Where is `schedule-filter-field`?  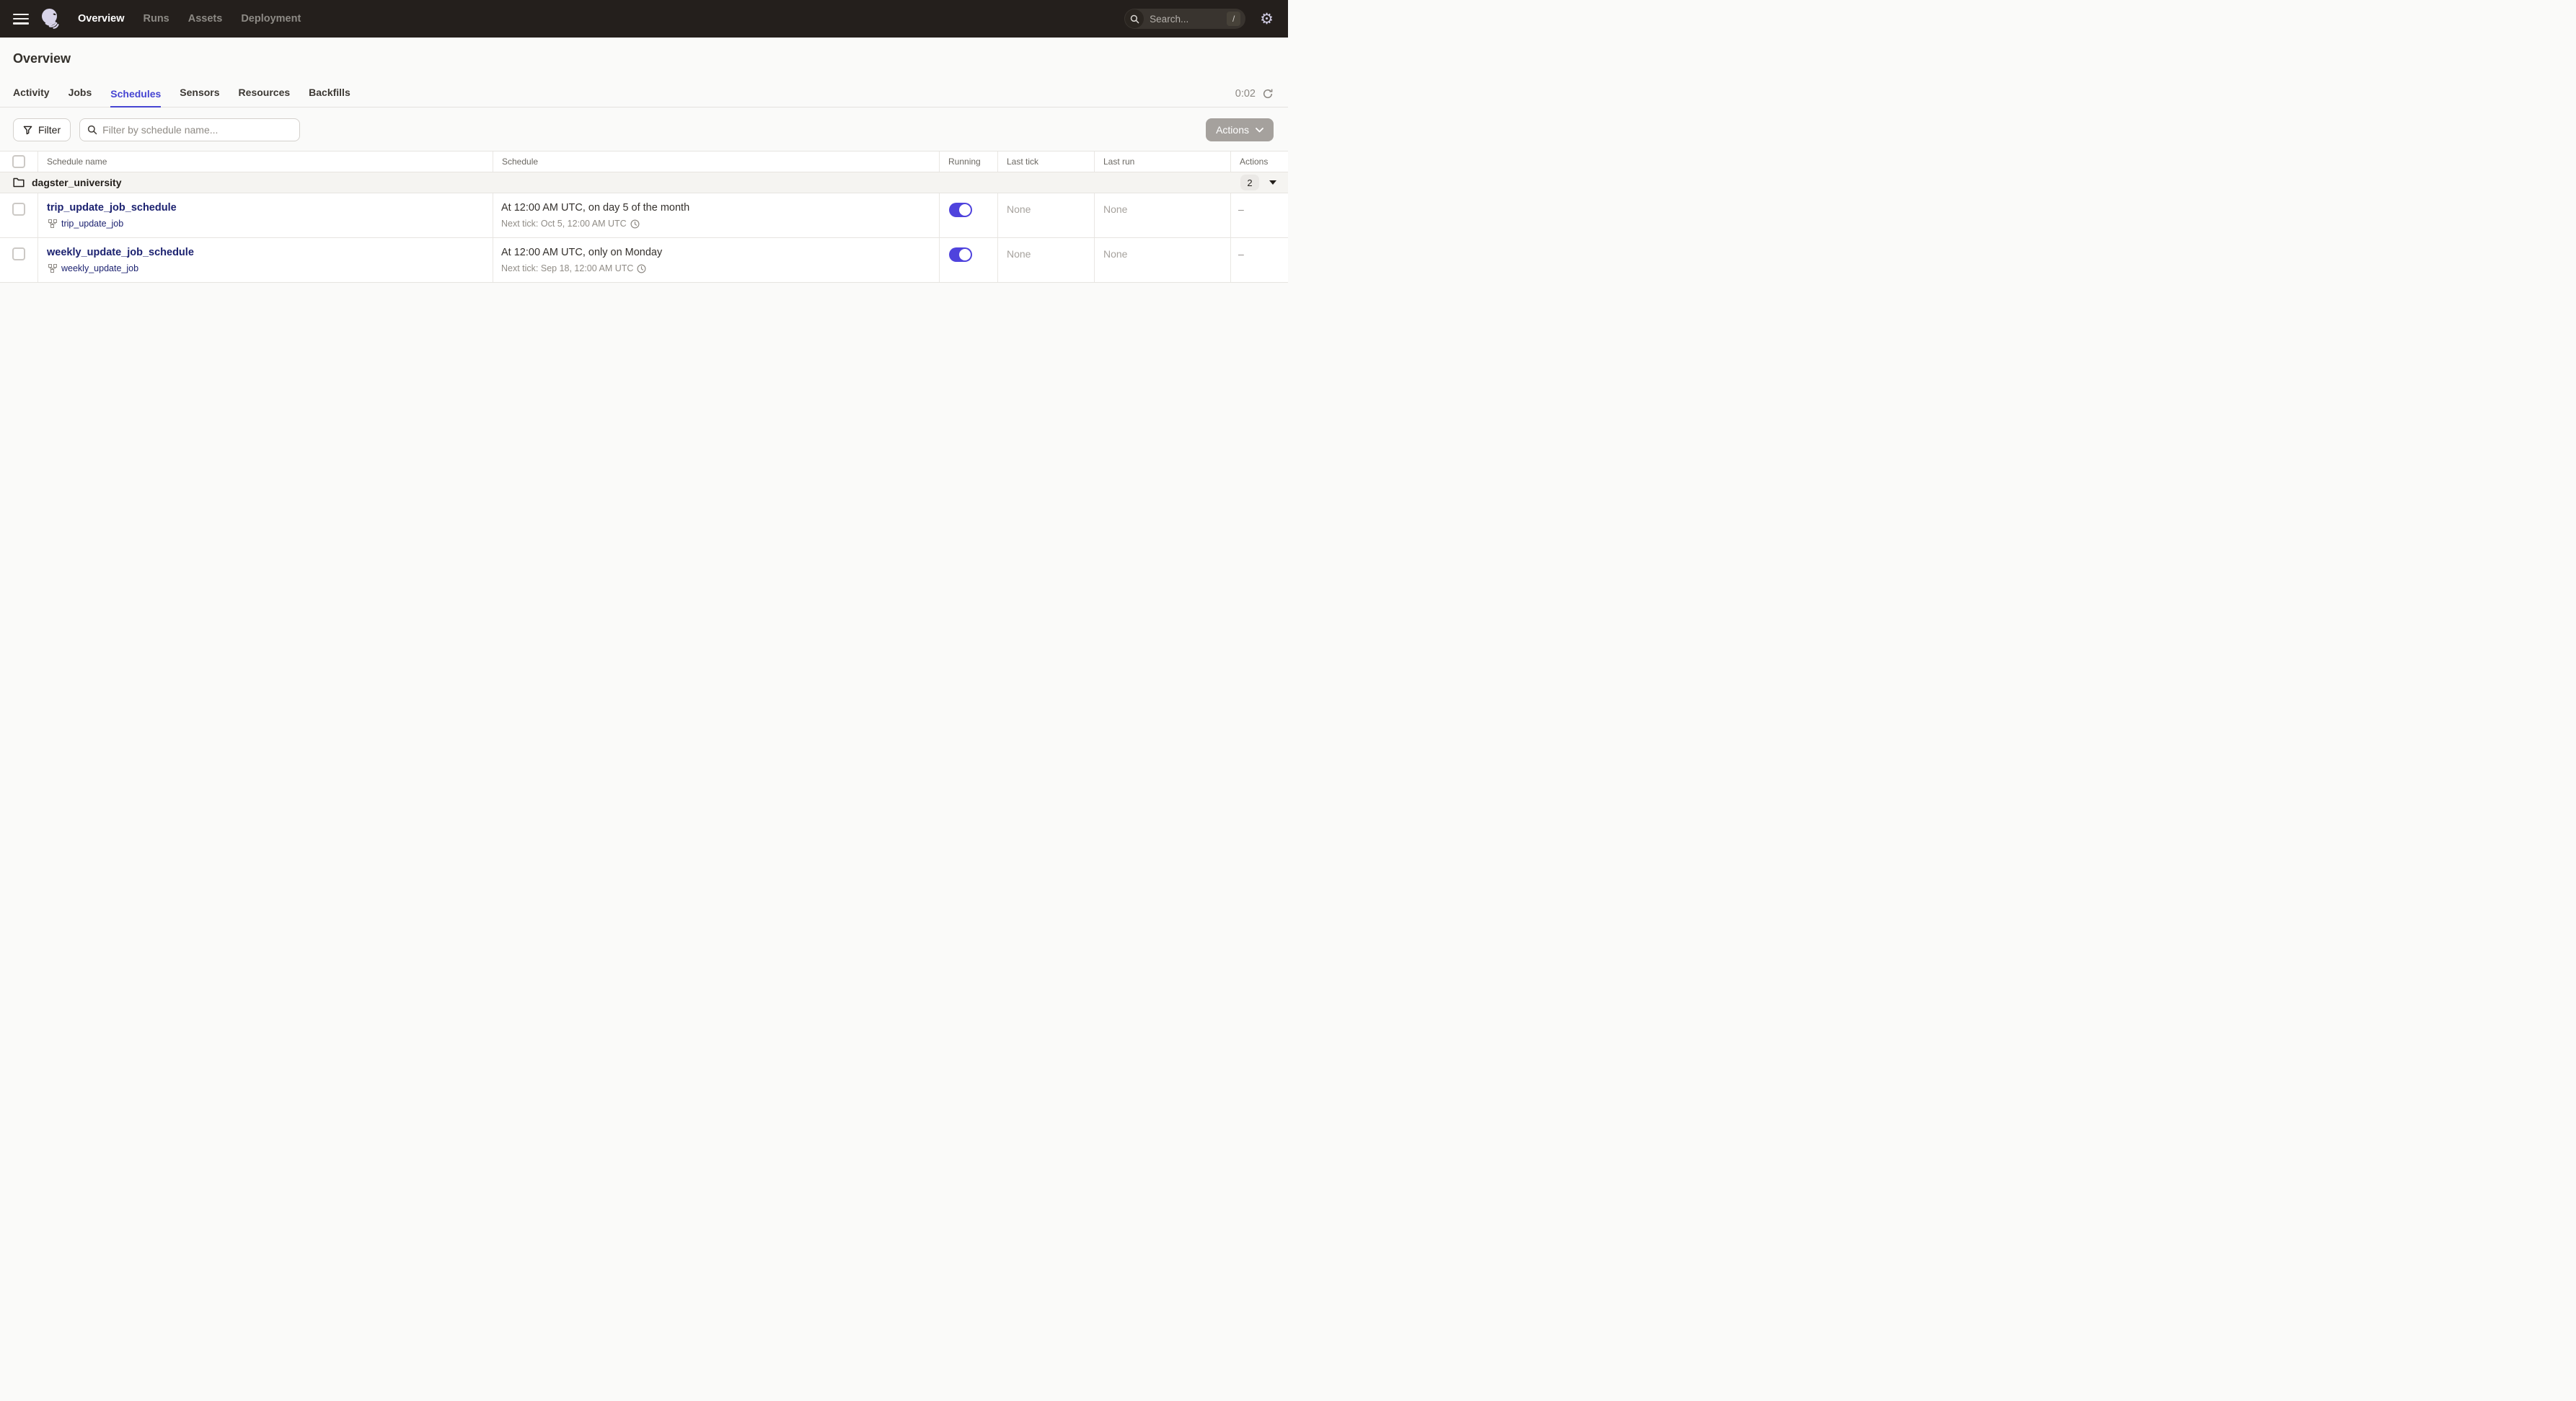 schedule-filter-field is located at coordinates (190, 129).